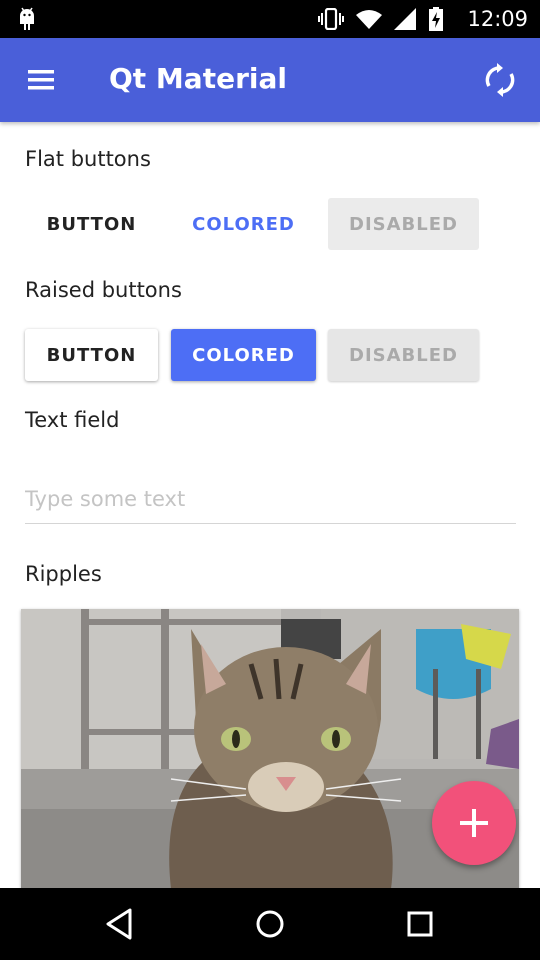  What do you see at coordinates (103, 290) in the screenshot?
I see `raised-buttons-title: Raised buttons` at bounding box center [103, 290].